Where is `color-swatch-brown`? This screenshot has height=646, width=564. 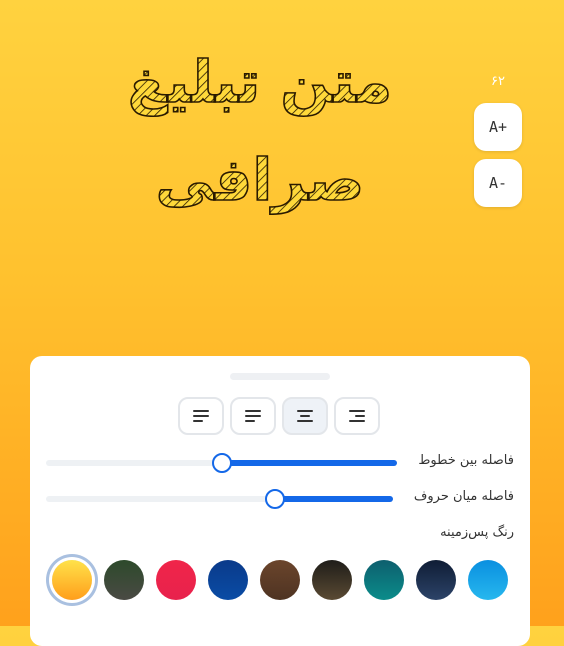 color-swatch-brown is located at coordinates (280, 580).